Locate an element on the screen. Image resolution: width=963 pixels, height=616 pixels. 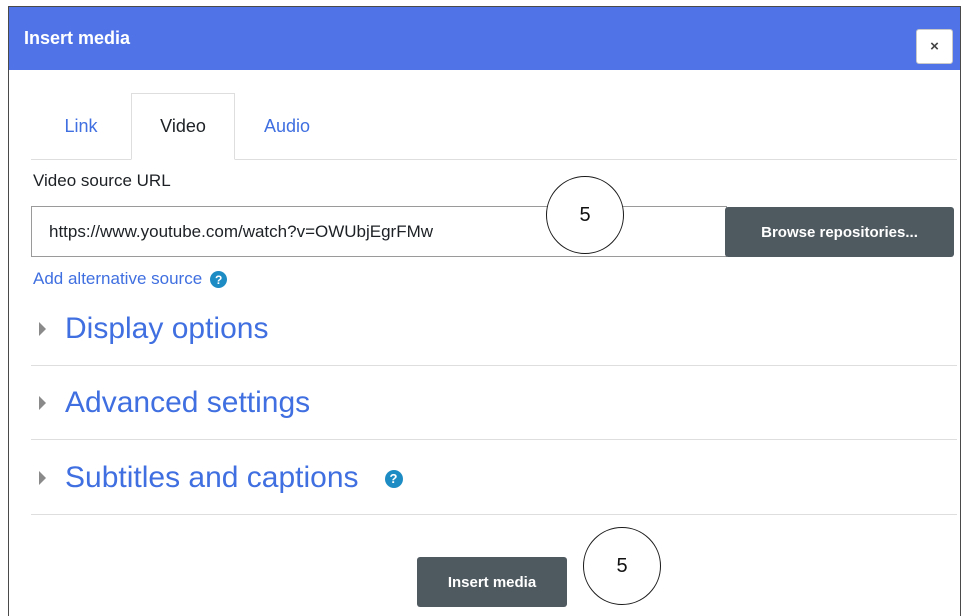
section-advanced-settings: Advanced settings is located at coordinates (494, 403).